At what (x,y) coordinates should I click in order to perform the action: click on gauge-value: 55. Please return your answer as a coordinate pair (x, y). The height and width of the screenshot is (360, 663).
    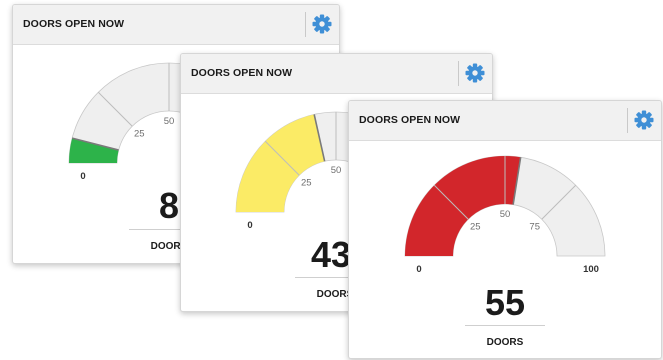
    Looking at the image, I should click on (505, 302).